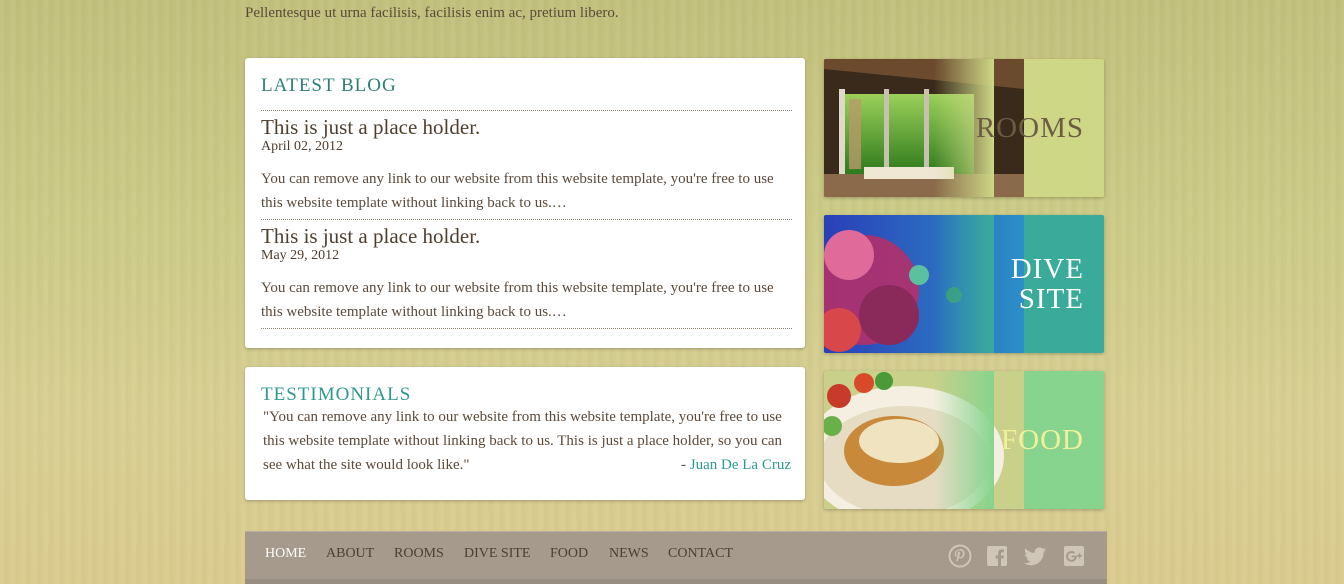  What do you see at coordinates (740, 465) in the screenshot?
I see `author-link: Juan De La Cruz` at bounding box center [740, 465].